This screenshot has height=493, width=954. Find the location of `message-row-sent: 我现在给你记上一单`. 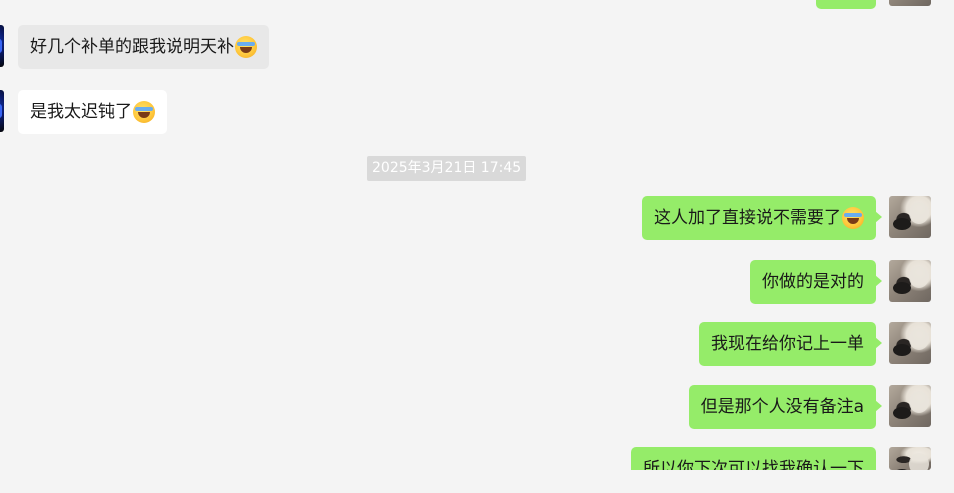

message-row-sent: 我现在给你记上一单 is located at coordinates (477, 345).